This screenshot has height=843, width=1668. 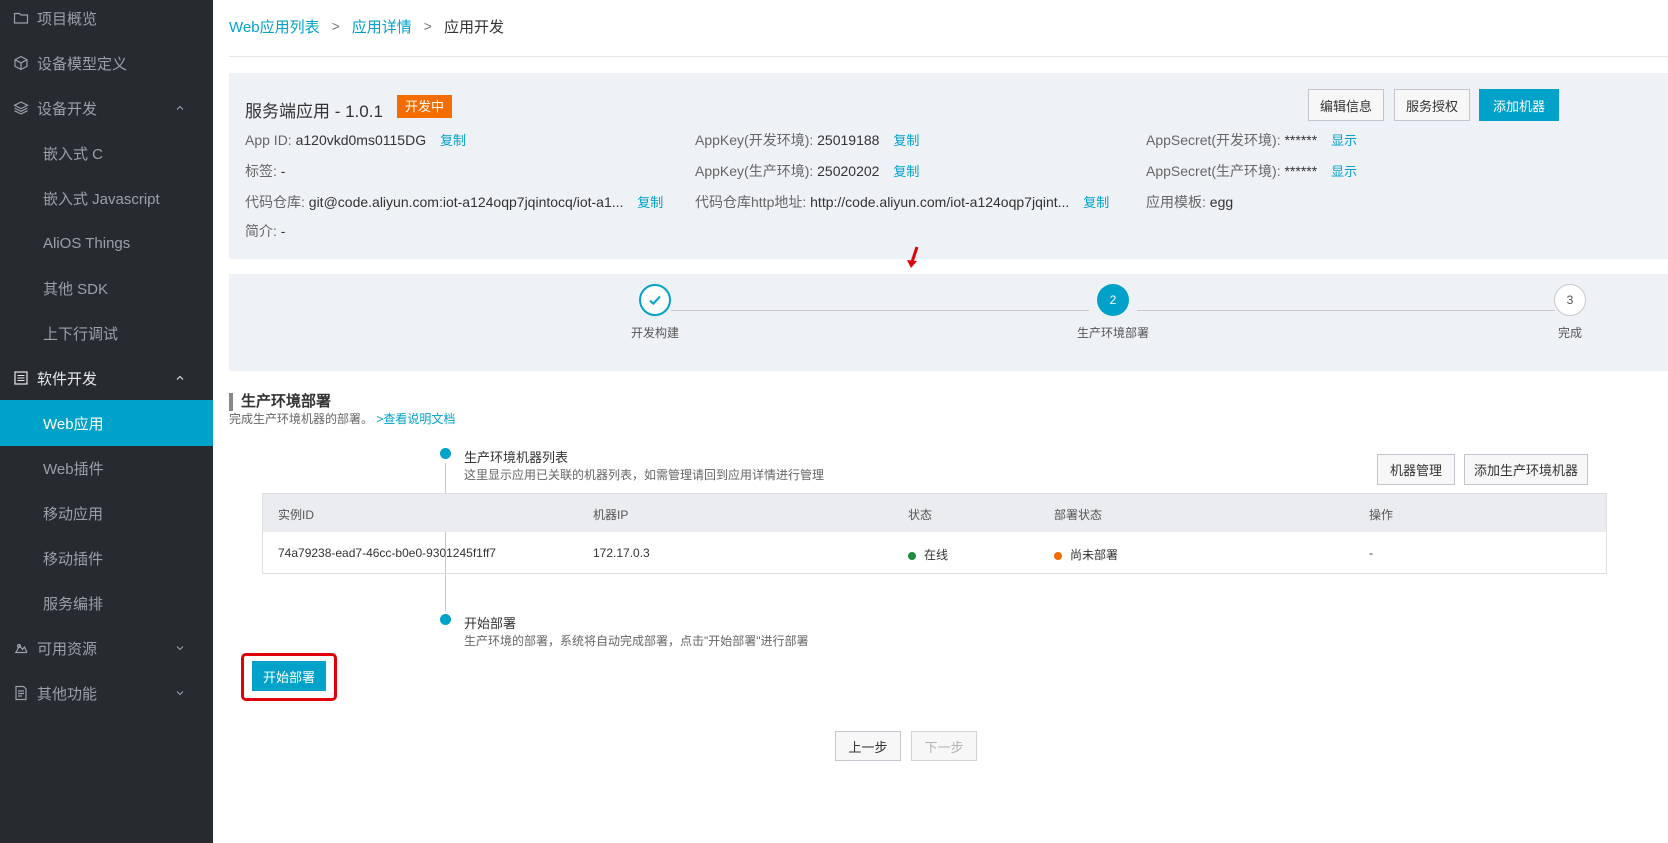 I want to click on breadcrumb-app-detail: 应用详情, so click(x=382, y=26).